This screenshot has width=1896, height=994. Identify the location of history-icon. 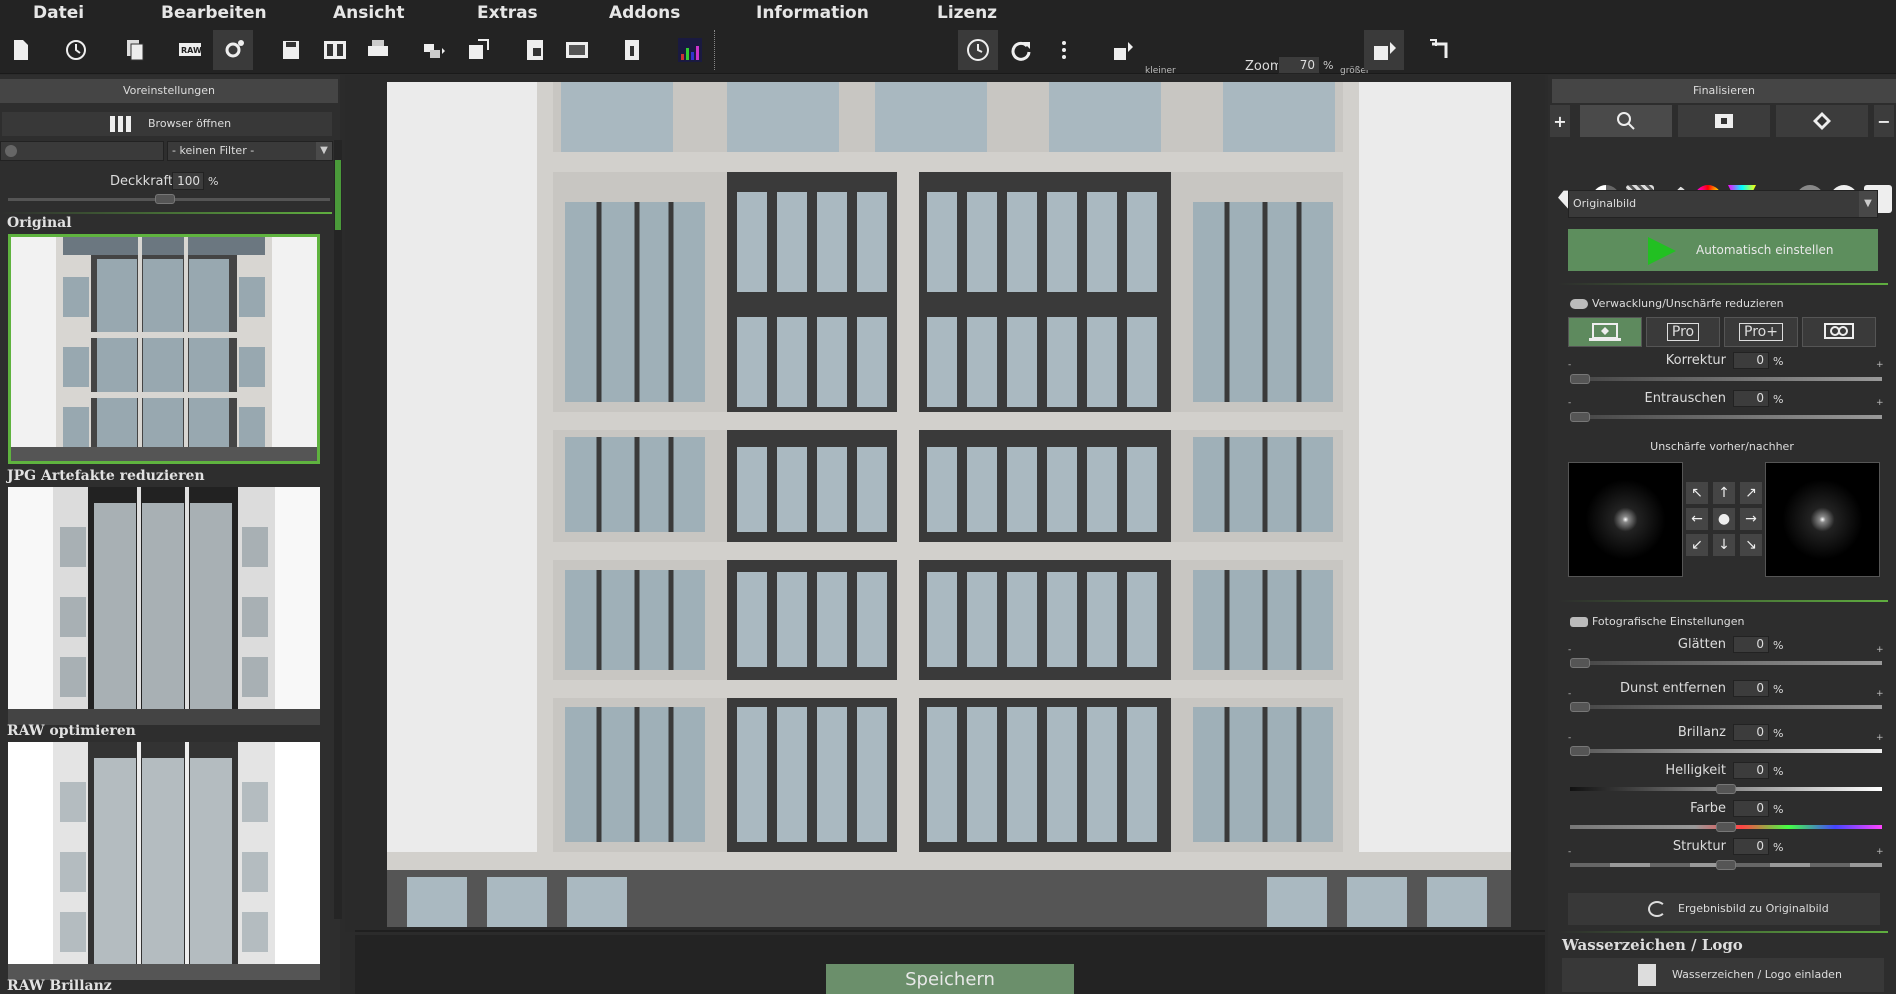
(76, 50).